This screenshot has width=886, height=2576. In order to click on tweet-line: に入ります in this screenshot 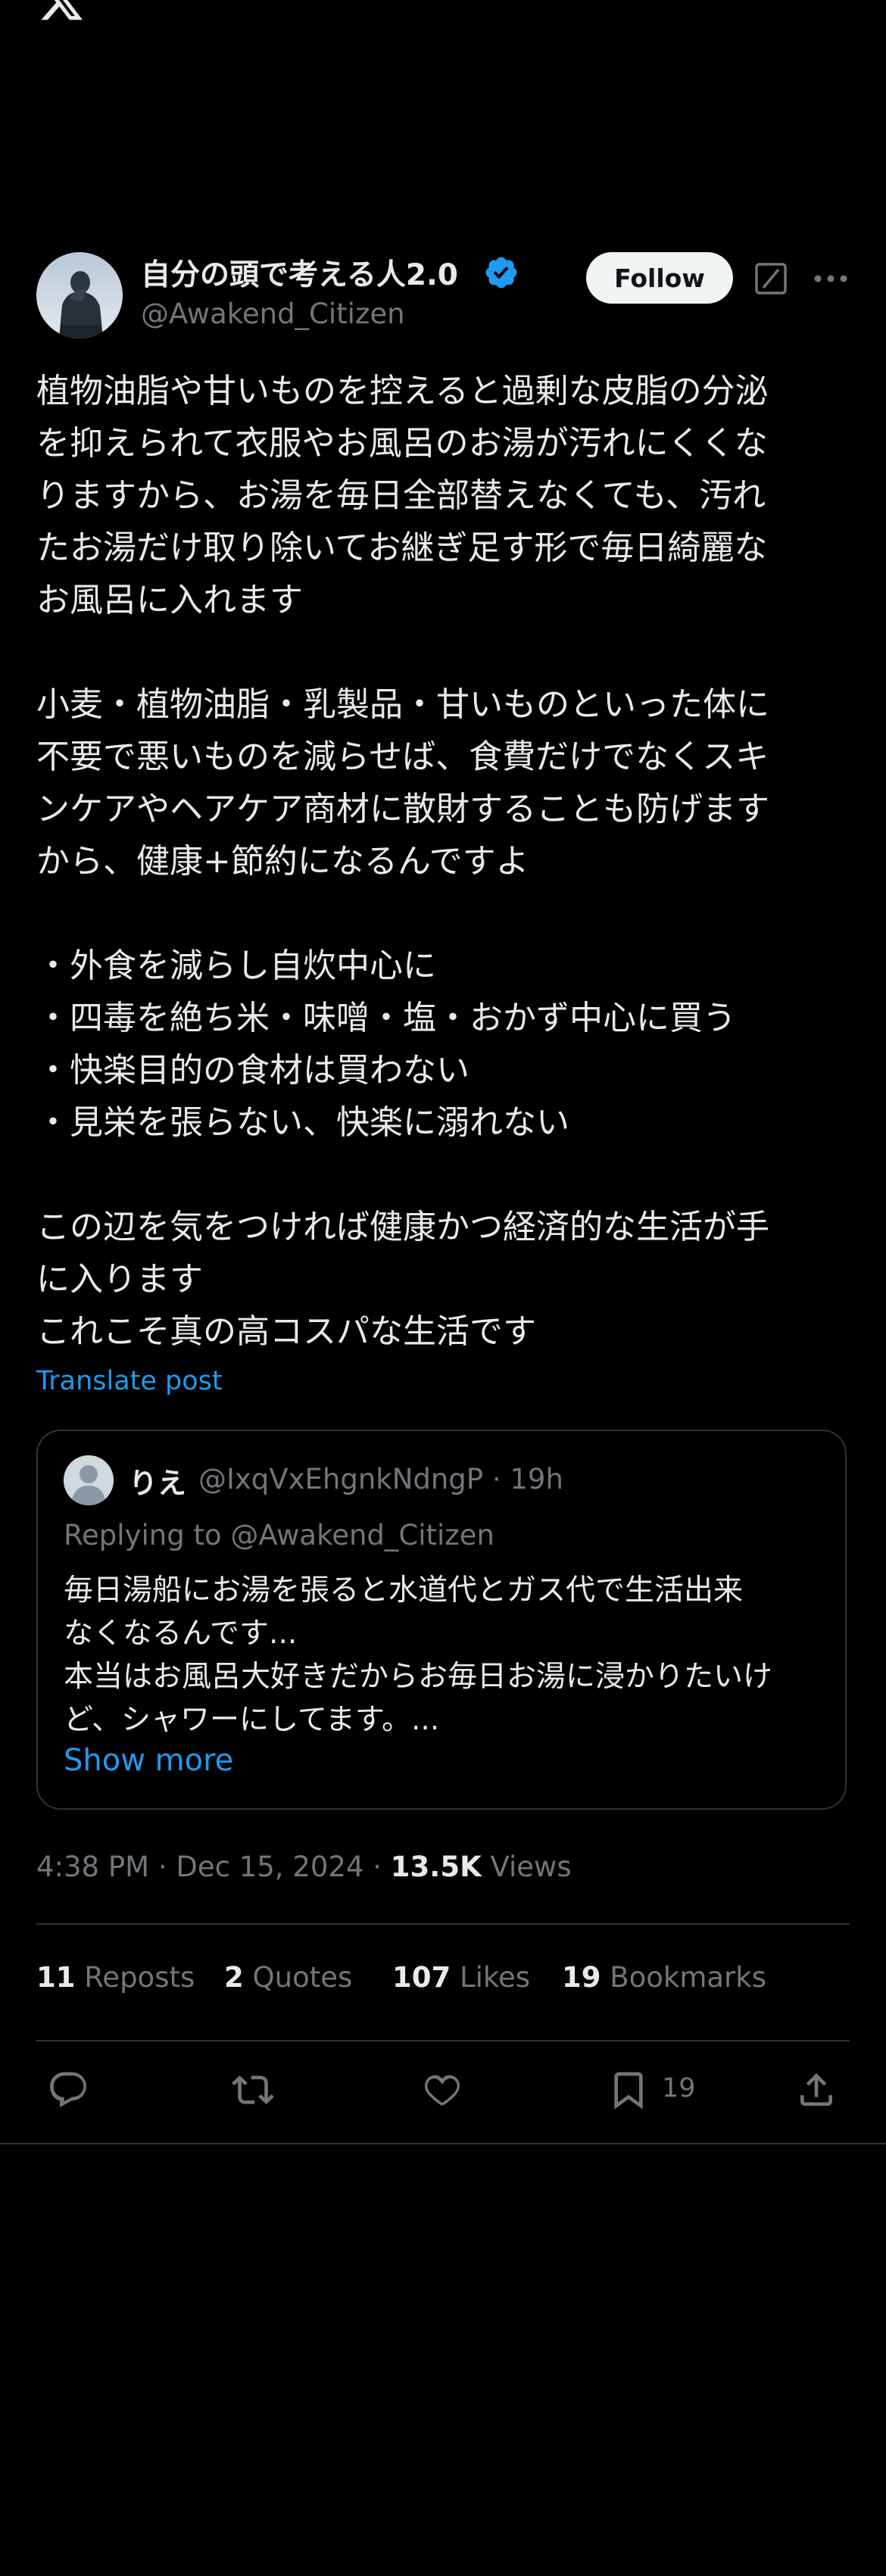, I will do `click(119, 1279)`.